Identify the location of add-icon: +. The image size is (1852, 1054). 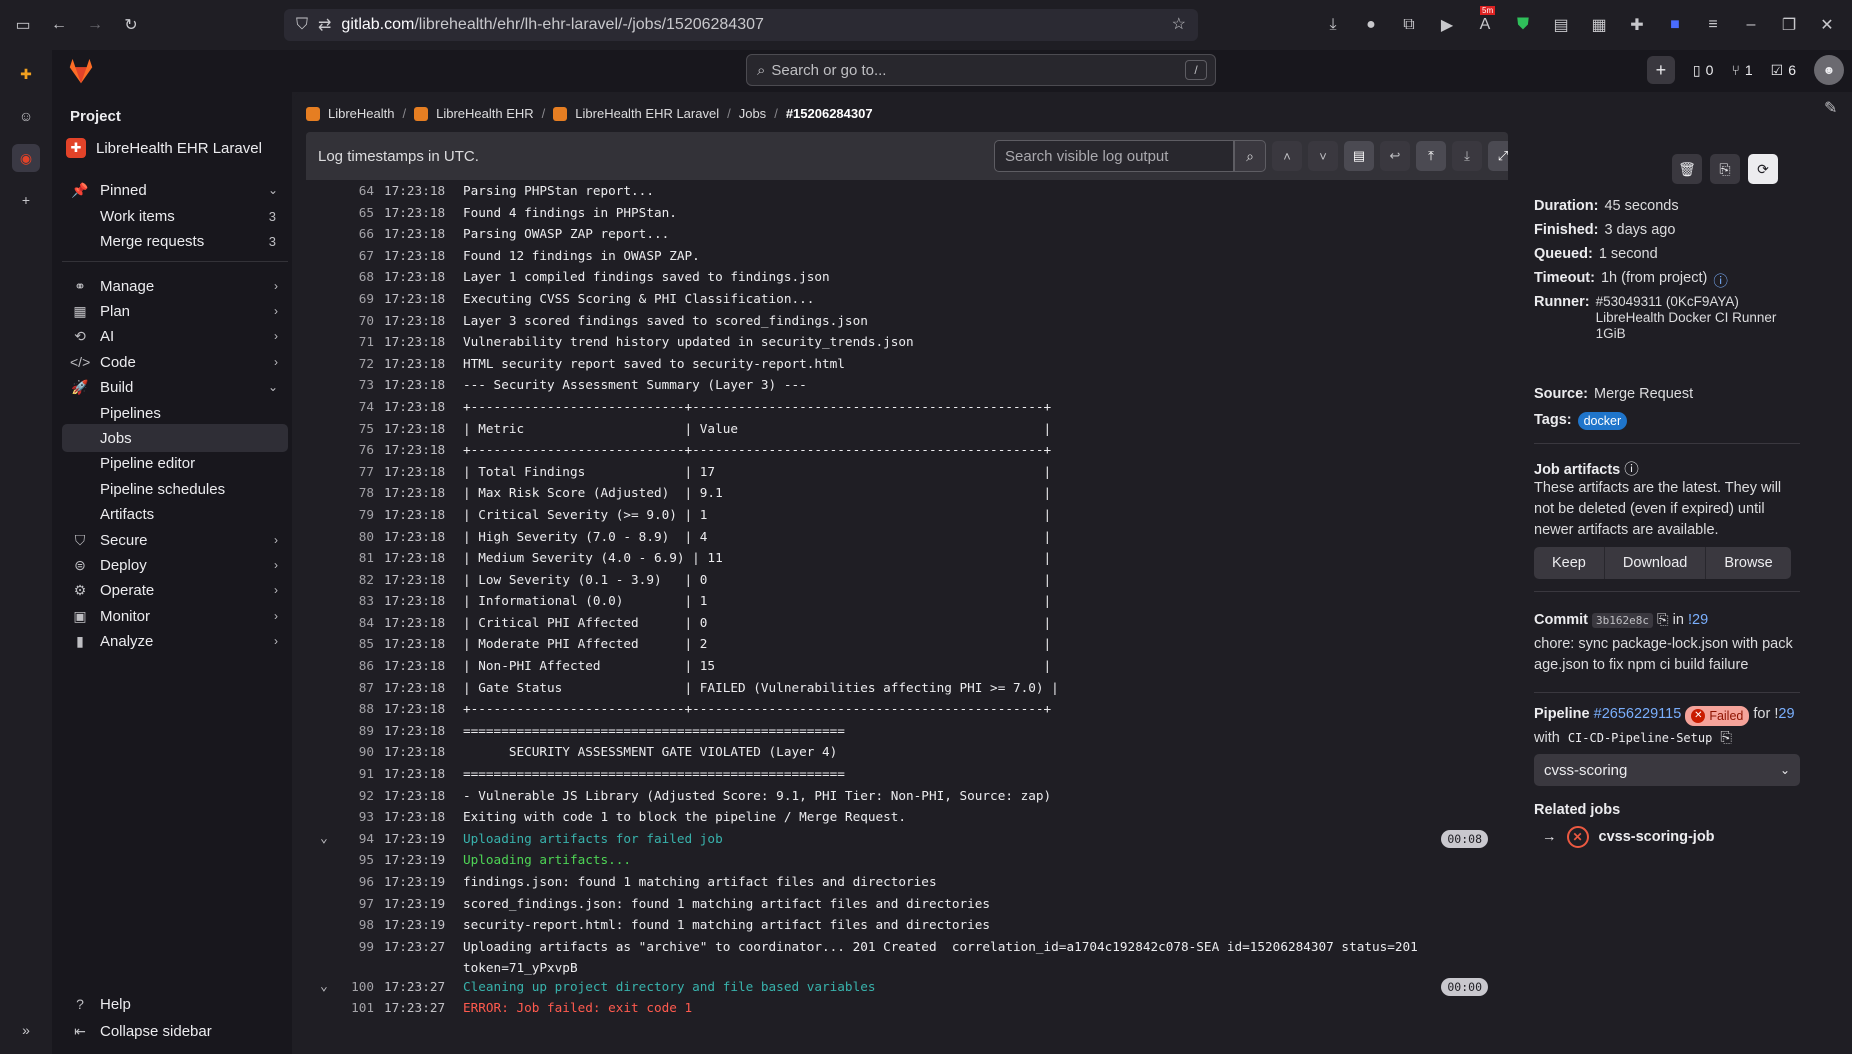
(26, 200).